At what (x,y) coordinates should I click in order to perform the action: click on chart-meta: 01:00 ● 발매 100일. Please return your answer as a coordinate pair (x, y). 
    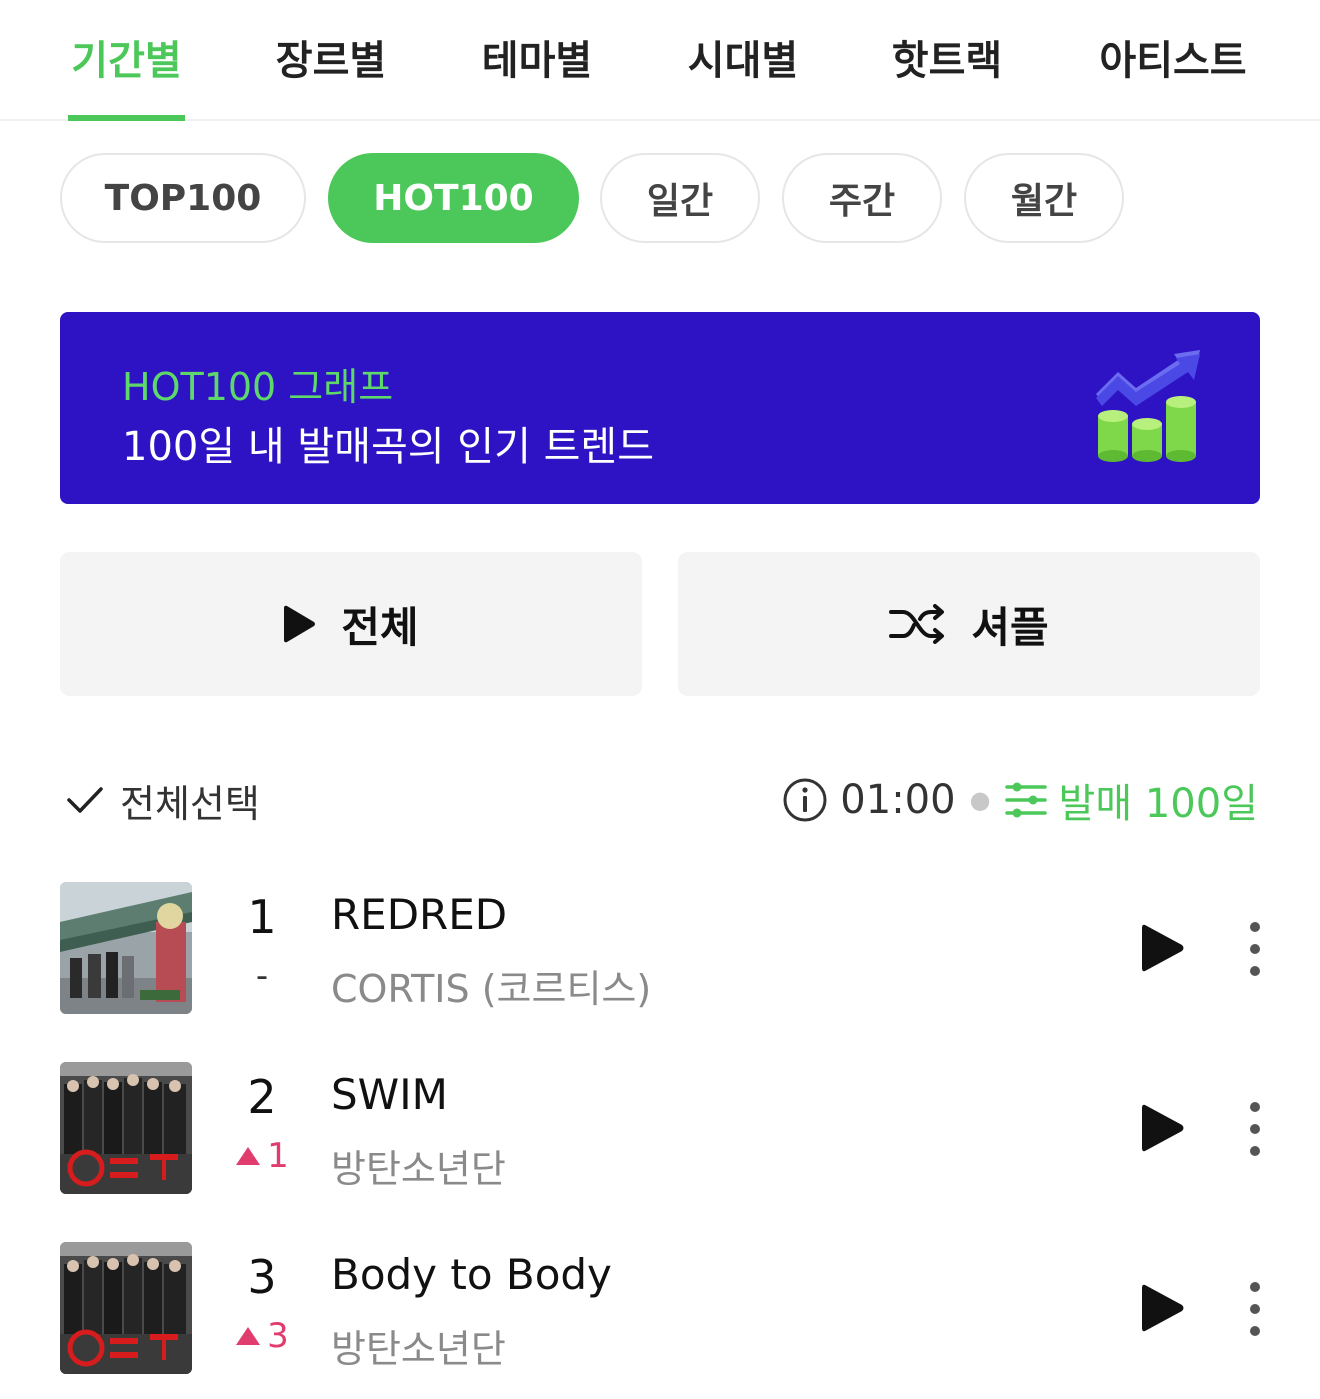
    Looking at the image, I should click on (1020, 800).